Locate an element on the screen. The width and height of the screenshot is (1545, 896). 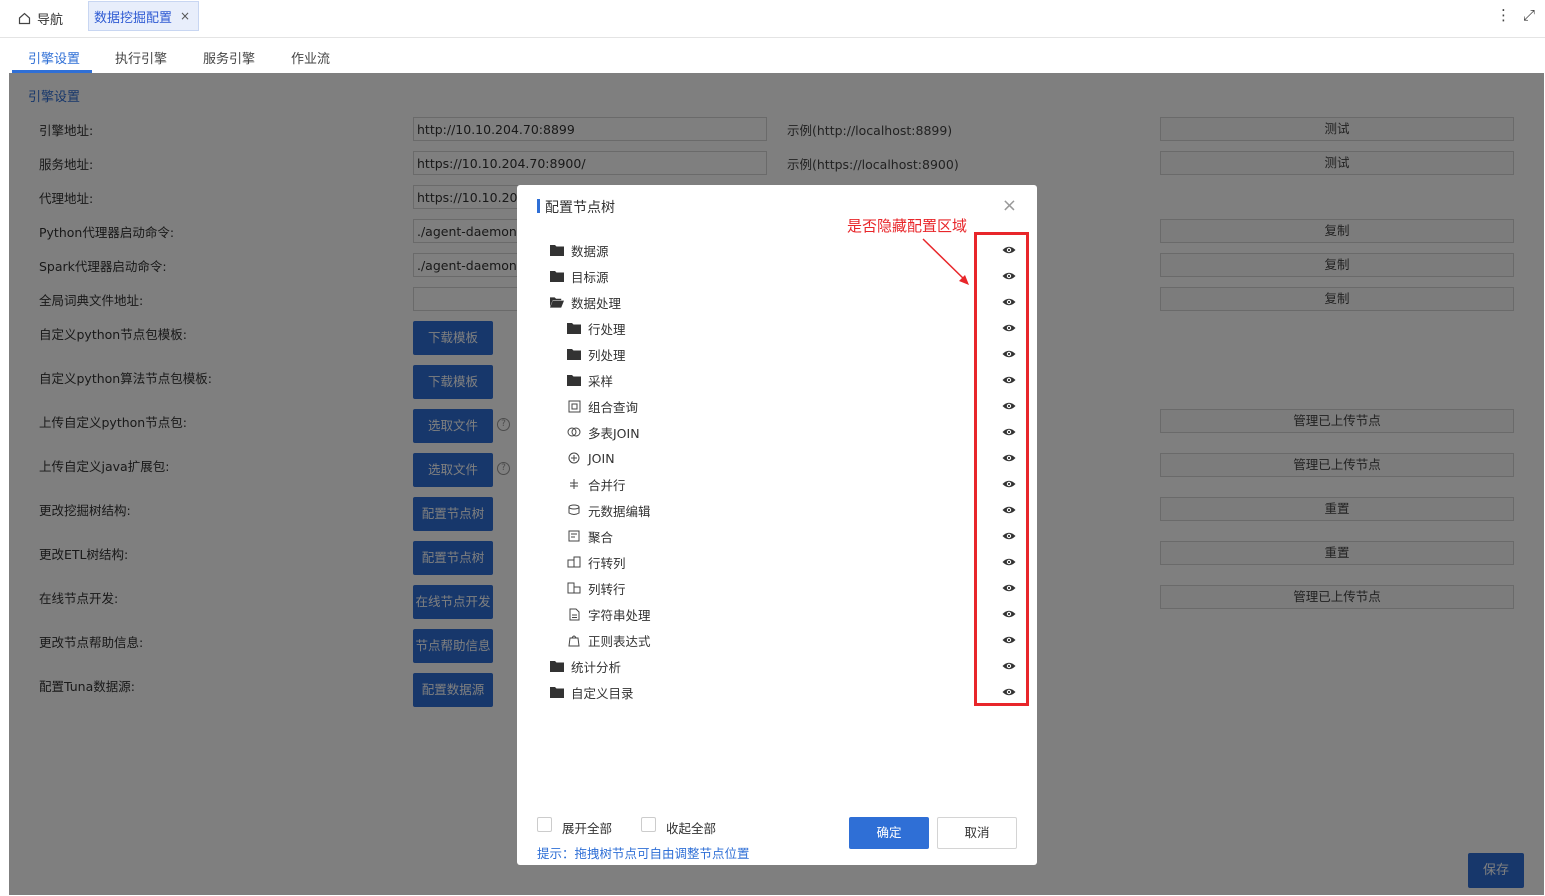
annotation-text: 是否隐藏配置区域 is located at coordinates (907, 226).